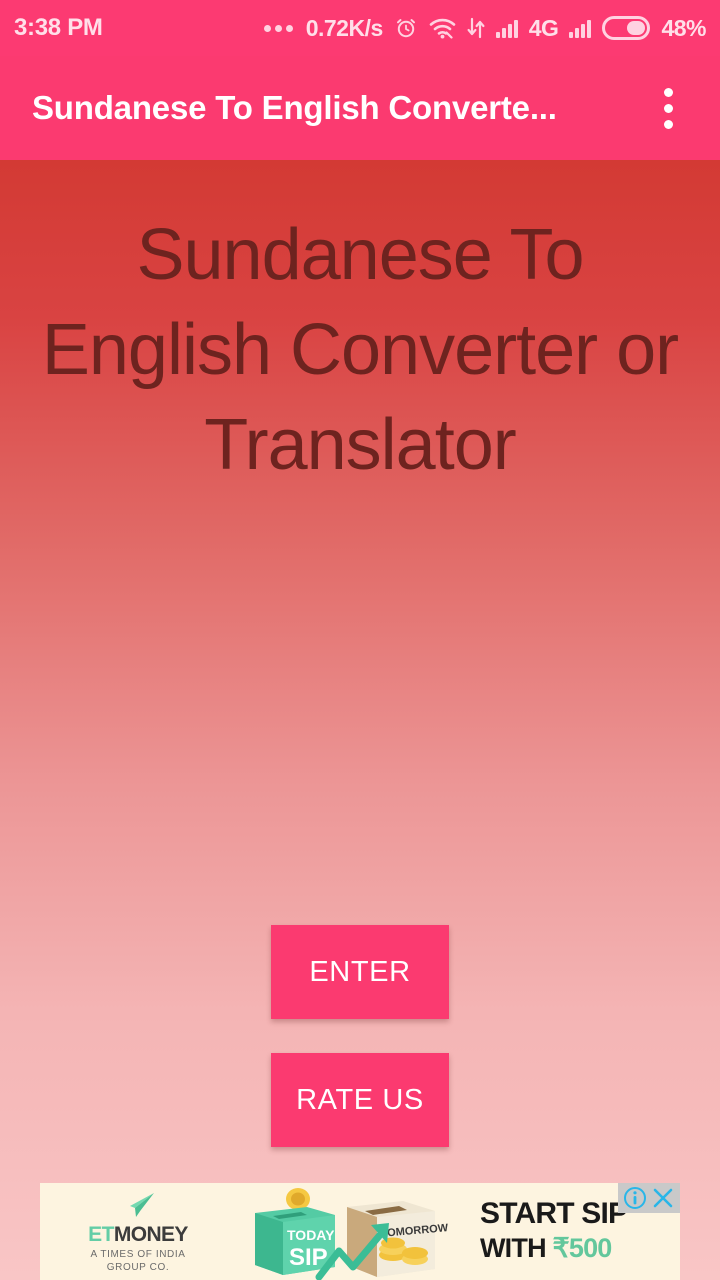  What do you see at coordinates (668, 108) in the screenshot?
I see `overflow-menu-icon` at bounding box center [668, 108].